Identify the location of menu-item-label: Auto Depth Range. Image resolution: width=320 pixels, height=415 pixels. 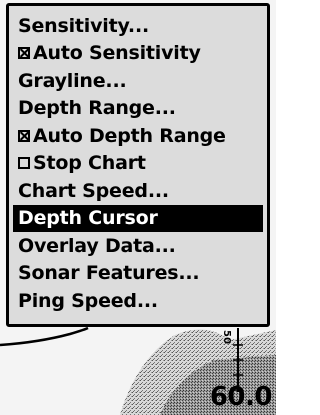
(129, 135).